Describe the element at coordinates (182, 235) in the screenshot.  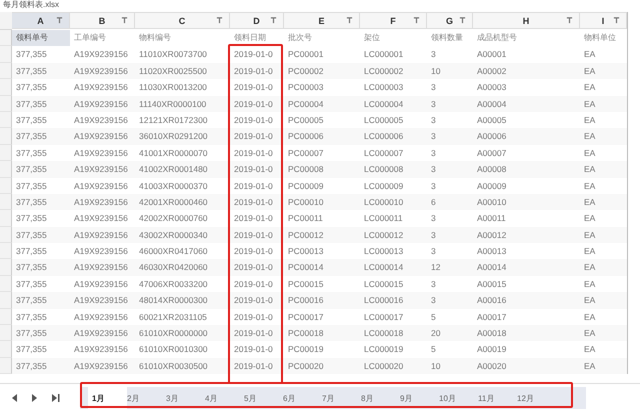
I see `table-cell: 43002XR0000340` at that location.